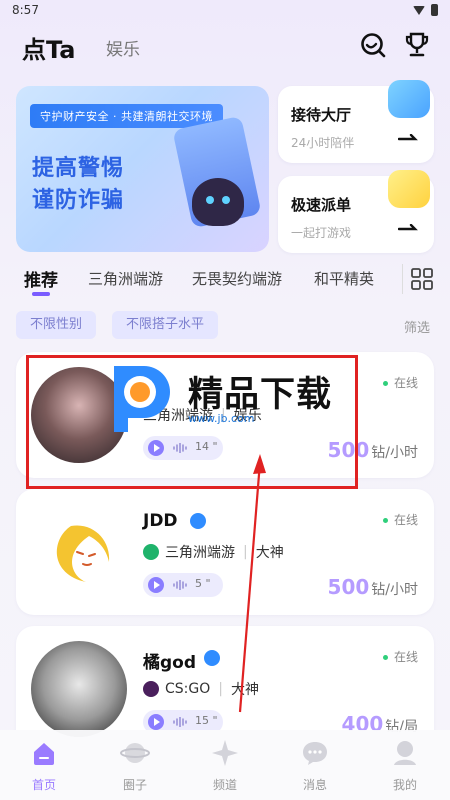 The height and width of the screenshot is (800, 450). I want to click on skill-level-filter: 不限搭子水平, so click(165, 325).